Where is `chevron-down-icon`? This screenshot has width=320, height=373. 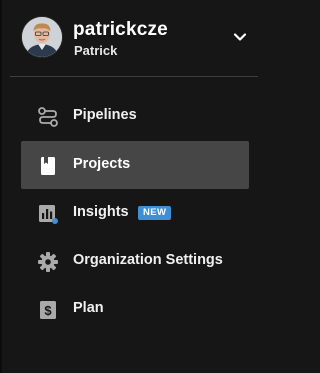
chevron-down-icon is located at coordinates (240, 37).